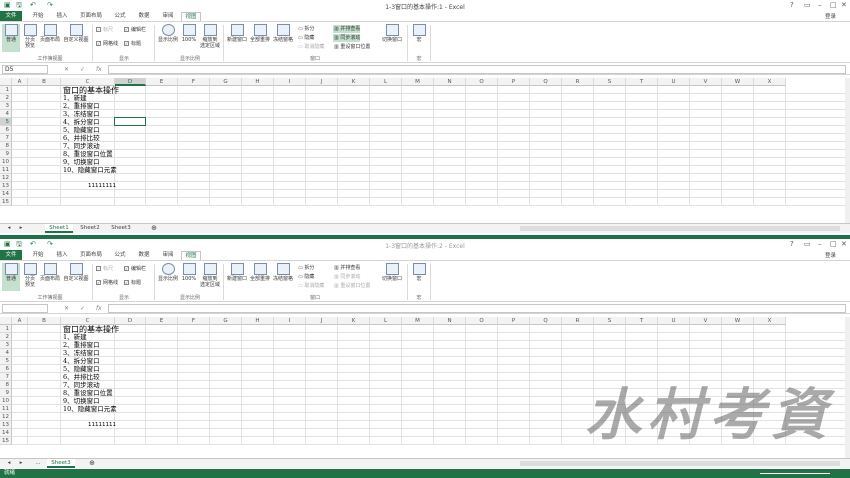  I want to click on list-item-cell: 3、冻结窗口, so click(81, 353).